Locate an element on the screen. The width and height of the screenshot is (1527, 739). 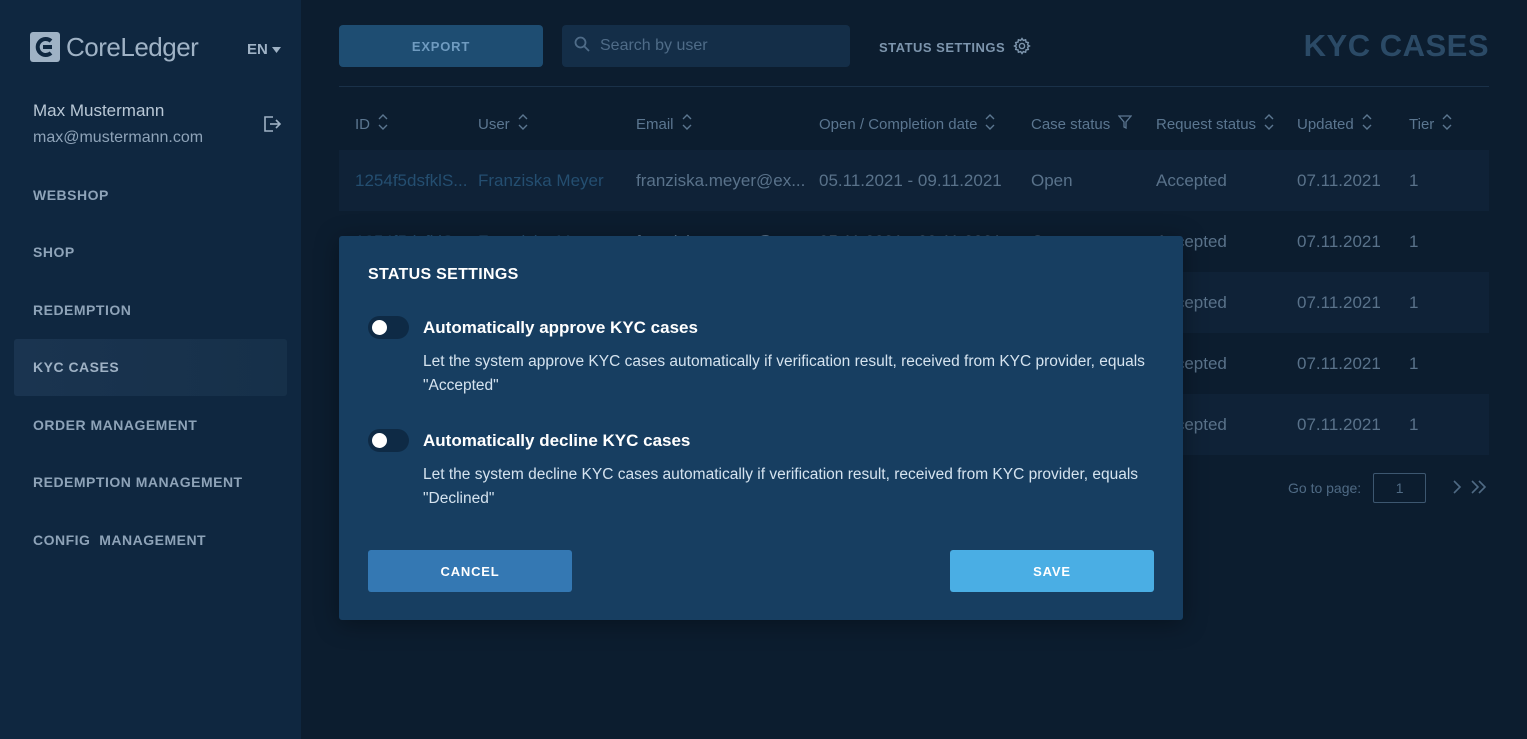
user-name: Max Mustermann is located at coordinates (99, 110).